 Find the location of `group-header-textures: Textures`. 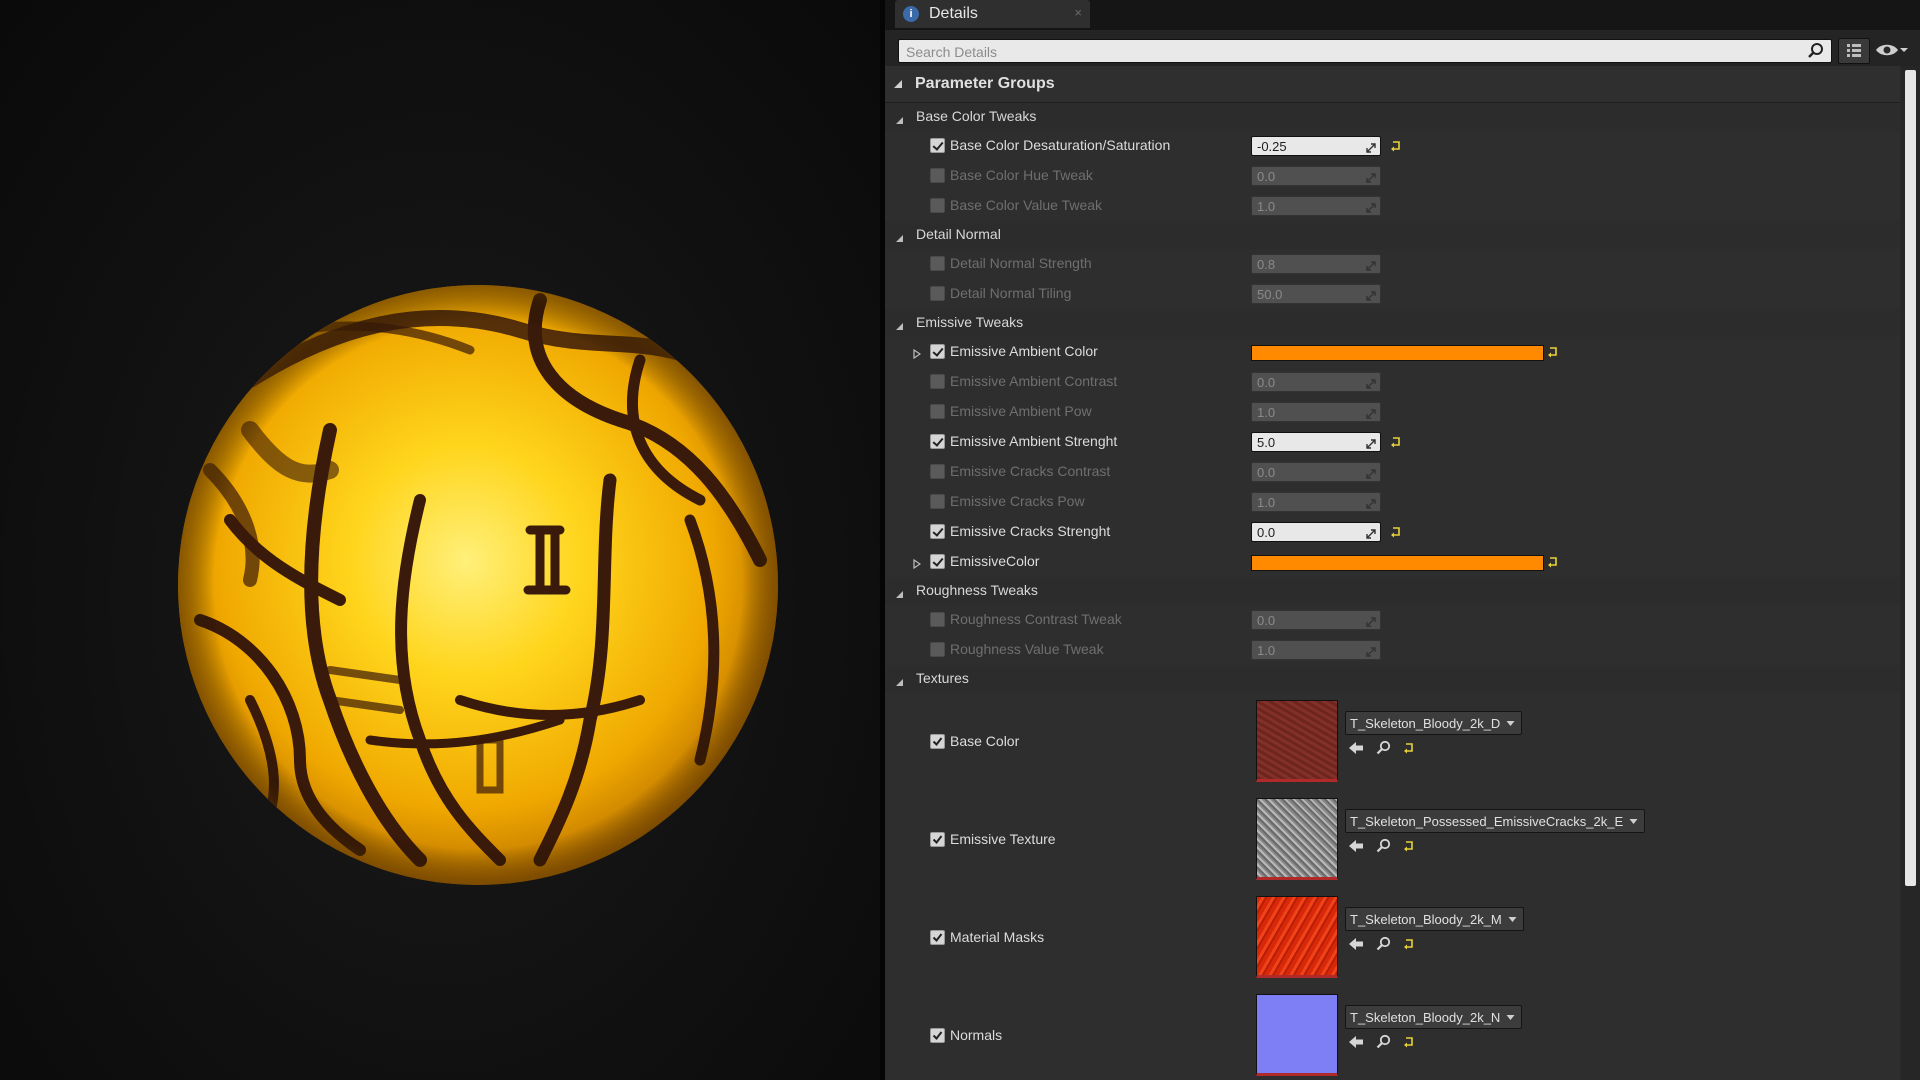

group-header-textures: Textures is located at coordinates (1392, 679).